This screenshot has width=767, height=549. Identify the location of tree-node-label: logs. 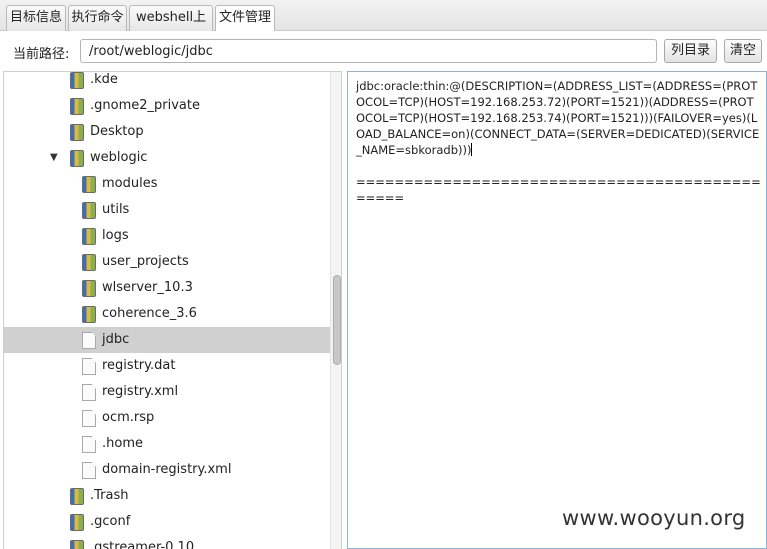
(115, 235).